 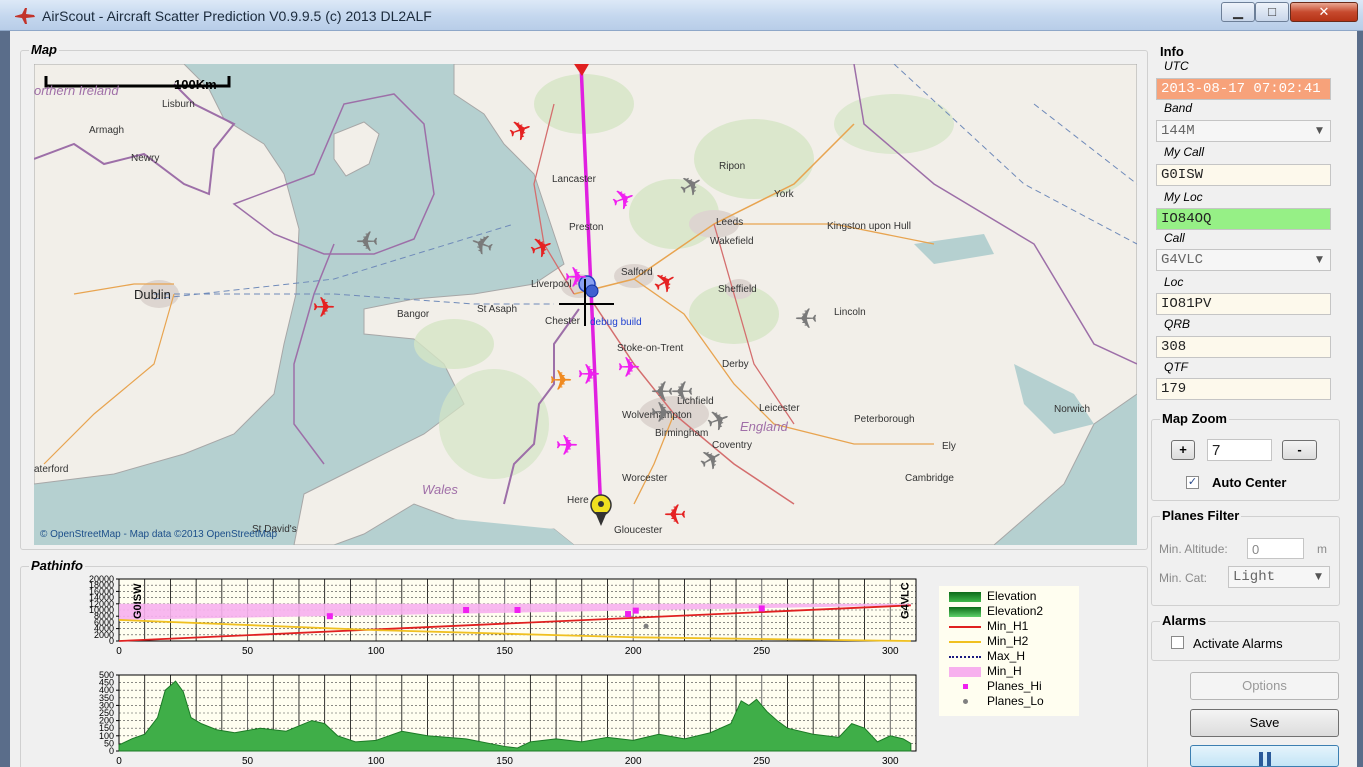 I want to click on place-derby: Derby, so click(x=735, y=364).